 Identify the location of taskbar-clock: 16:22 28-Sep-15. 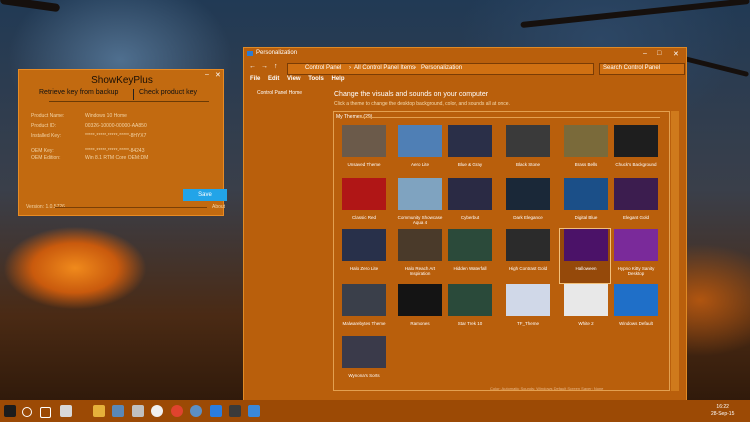
(722, 411).